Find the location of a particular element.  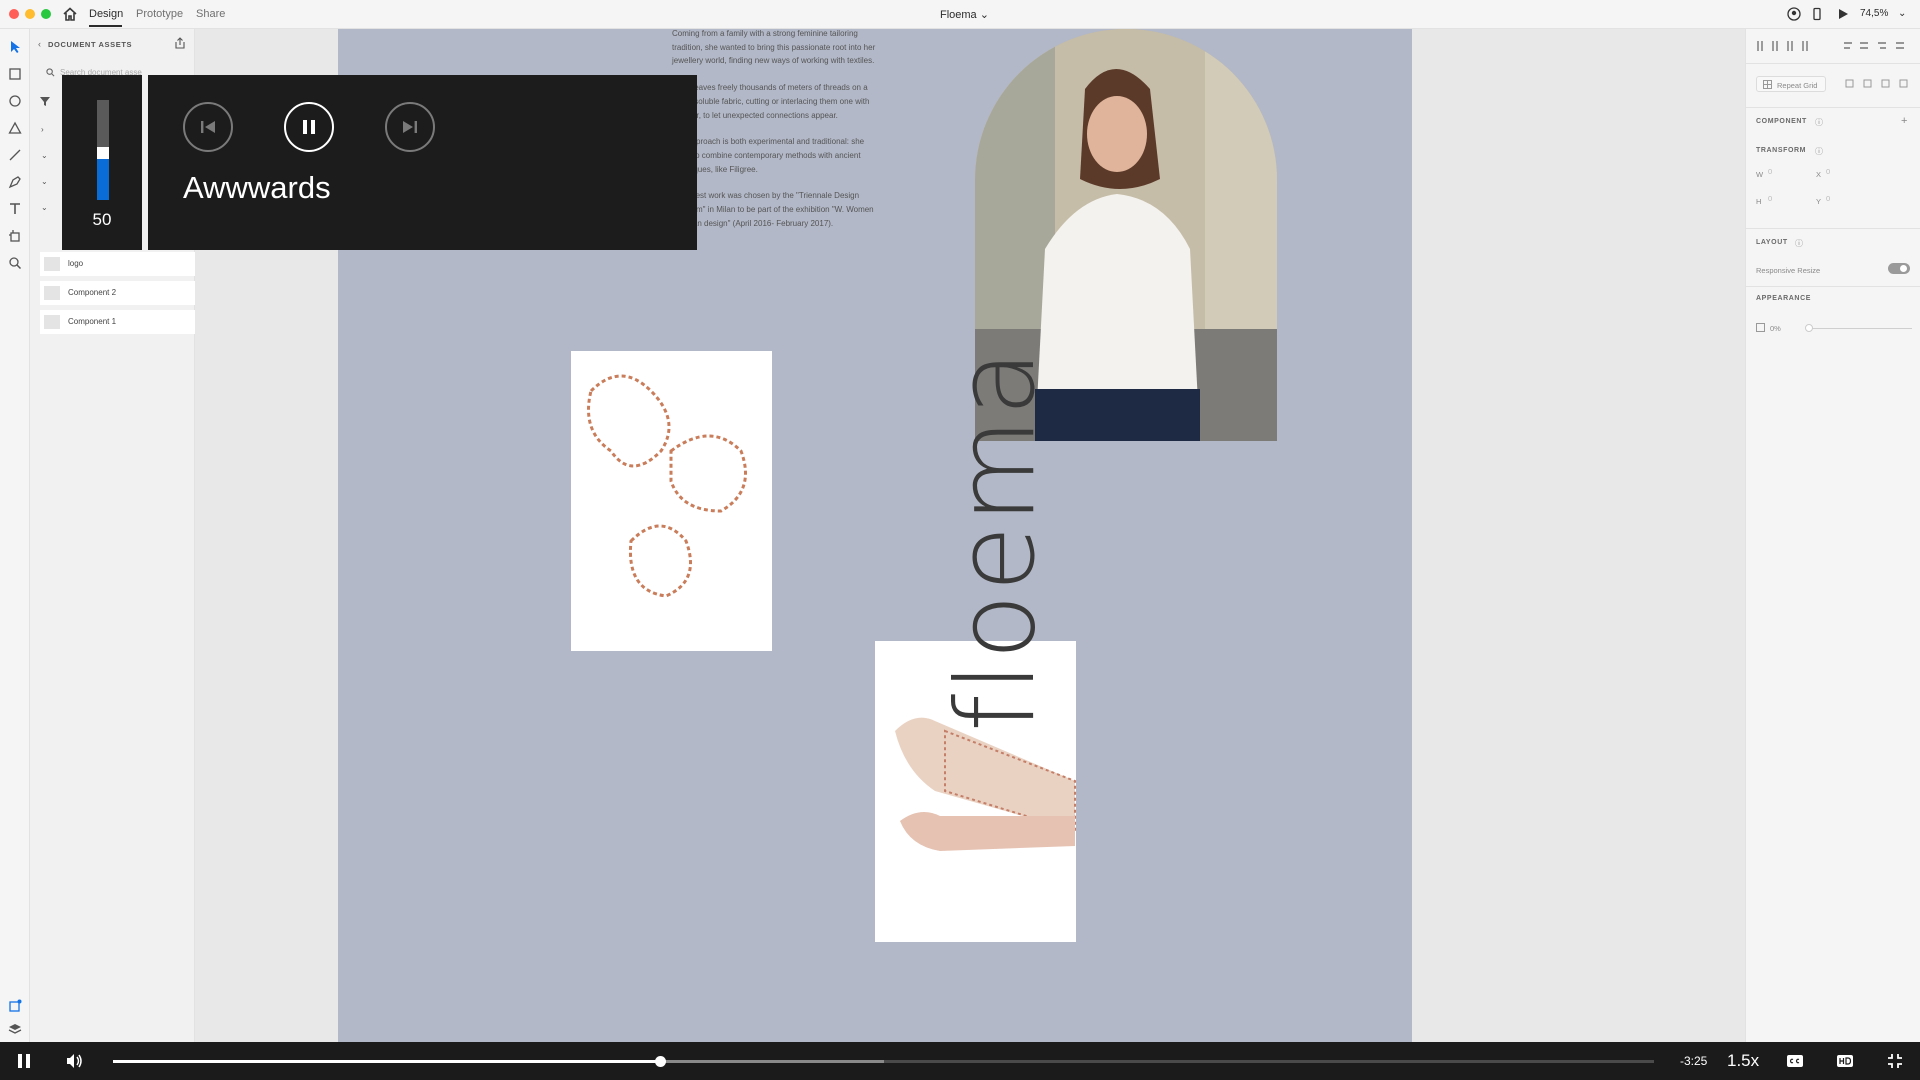

y-label: Y is located at coordinates (1819, 201).